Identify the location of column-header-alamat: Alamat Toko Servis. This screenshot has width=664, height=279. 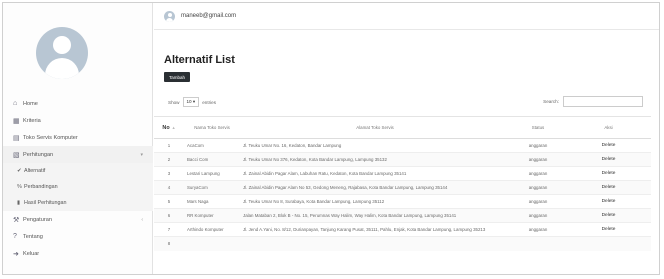
(375, 127).